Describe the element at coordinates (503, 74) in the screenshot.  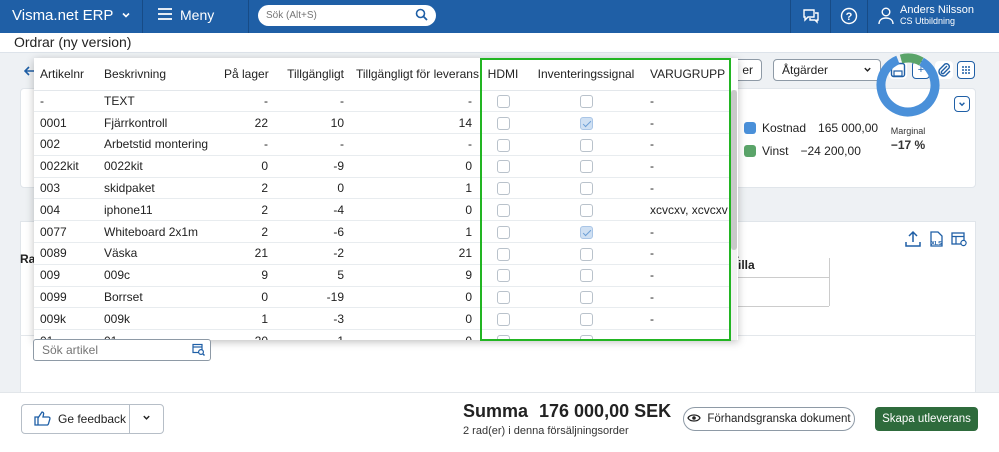
I see `col-hdmi: HDMI` at that location.